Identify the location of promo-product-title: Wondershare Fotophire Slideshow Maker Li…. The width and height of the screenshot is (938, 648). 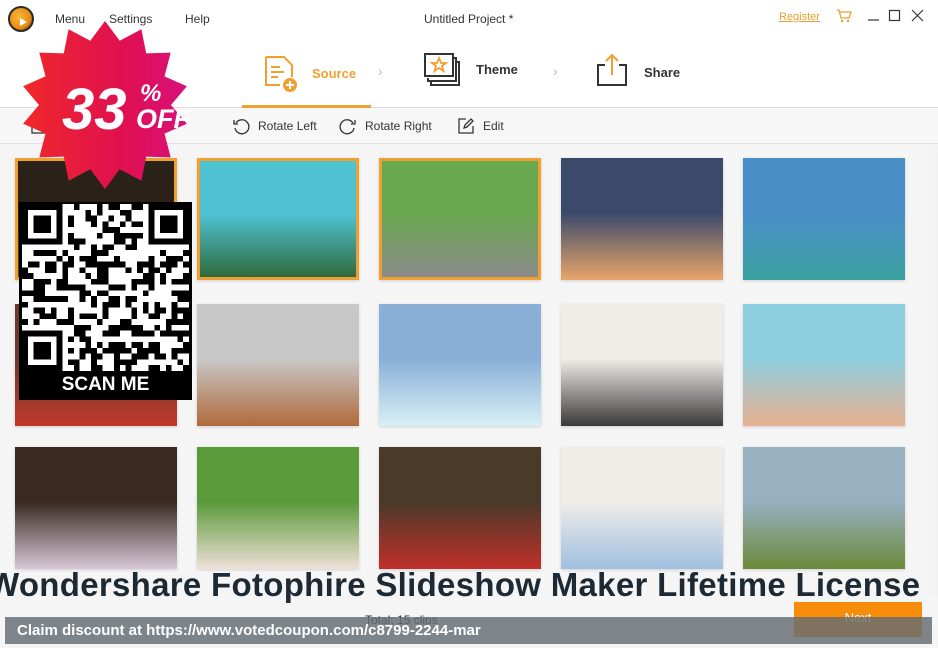
(460, 584).